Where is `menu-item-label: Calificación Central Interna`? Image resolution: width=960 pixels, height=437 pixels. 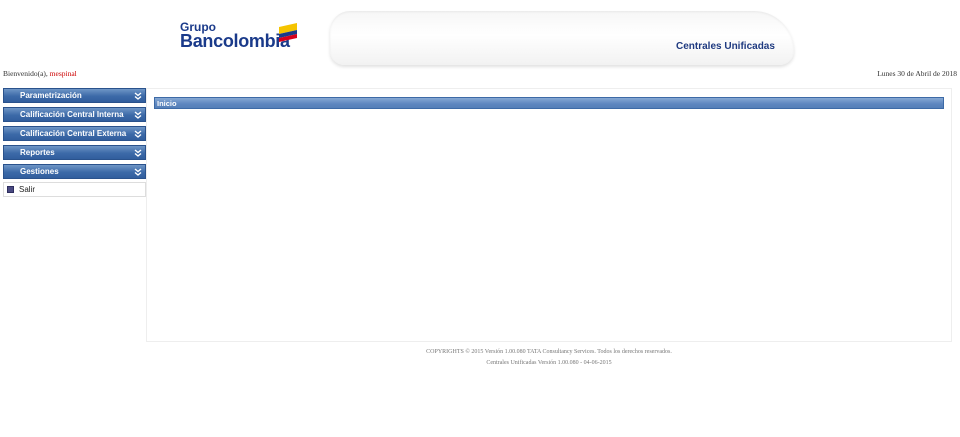
menu-item-label: Calificación Central Interna is located at coordinates (72, 114).